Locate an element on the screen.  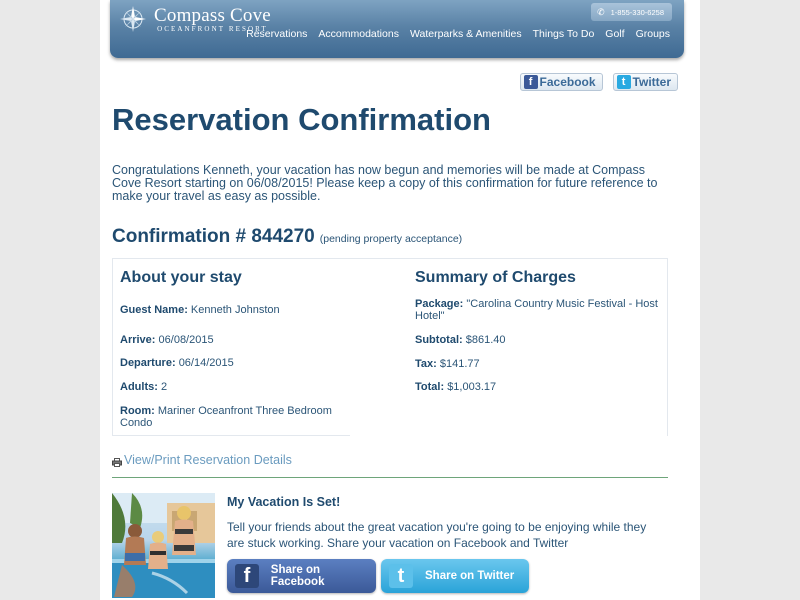
guest-name-row: Guest Name: Kenneth Johnston is located at coordinates (200, 310).